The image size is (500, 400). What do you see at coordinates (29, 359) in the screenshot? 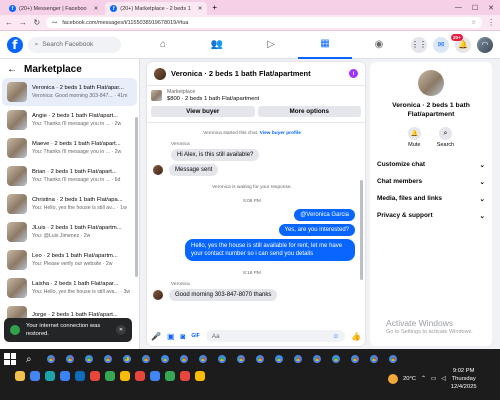
I see `taskbar-search-icon: ⌕` at bounding box center [29, 359].